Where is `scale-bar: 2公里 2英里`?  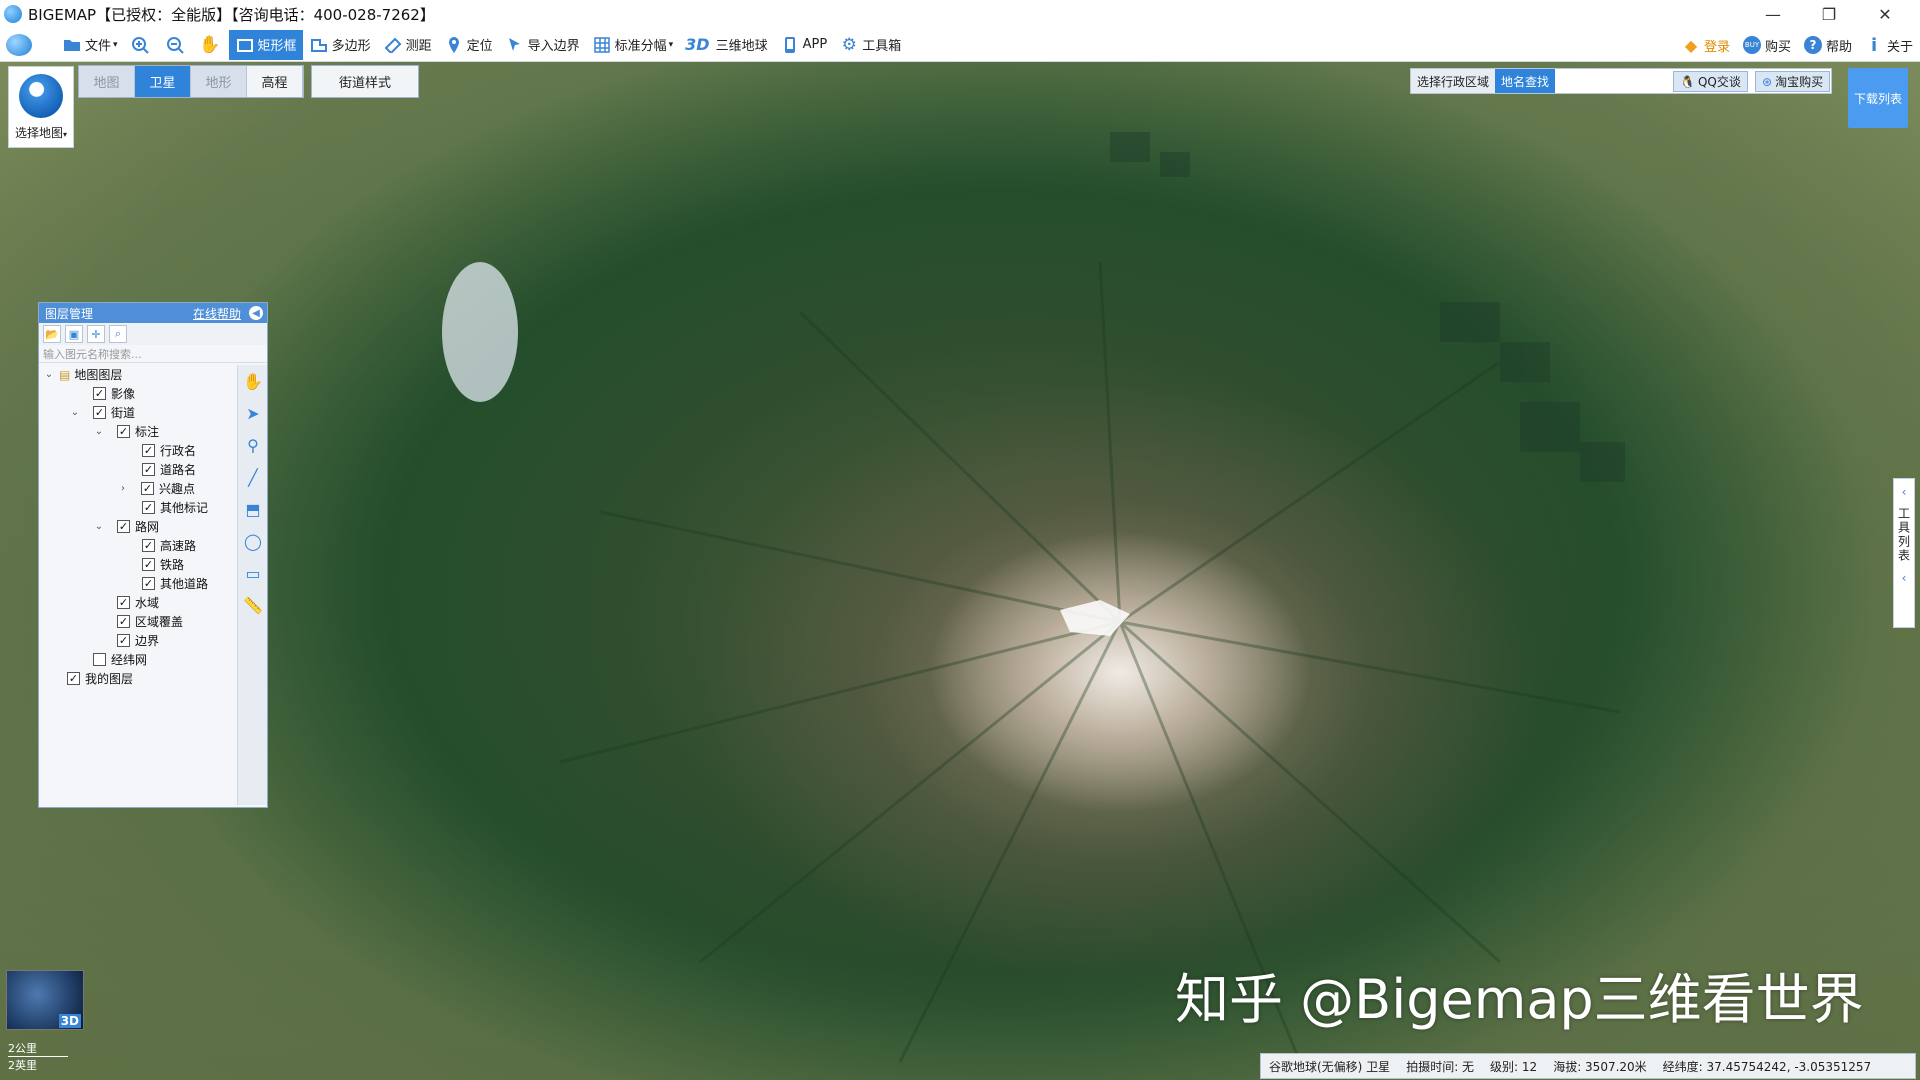
scale-bar: 2公里 2英里 is located at coordinates (54, 1058).